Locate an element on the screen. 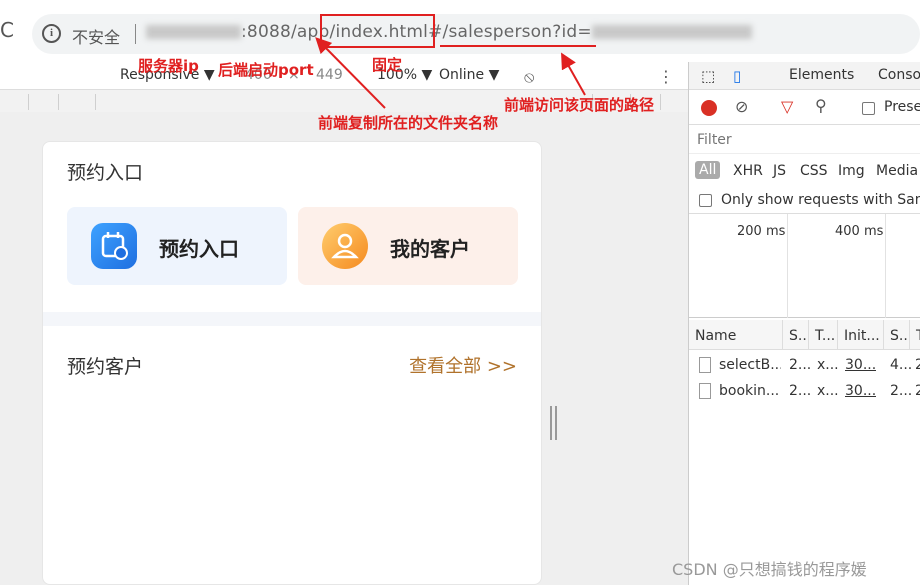 This screenshot has height=585, width=920. annotation-frontend-folder: 前端复制所在的文件夹名称 is located at coordinates (408, 123).